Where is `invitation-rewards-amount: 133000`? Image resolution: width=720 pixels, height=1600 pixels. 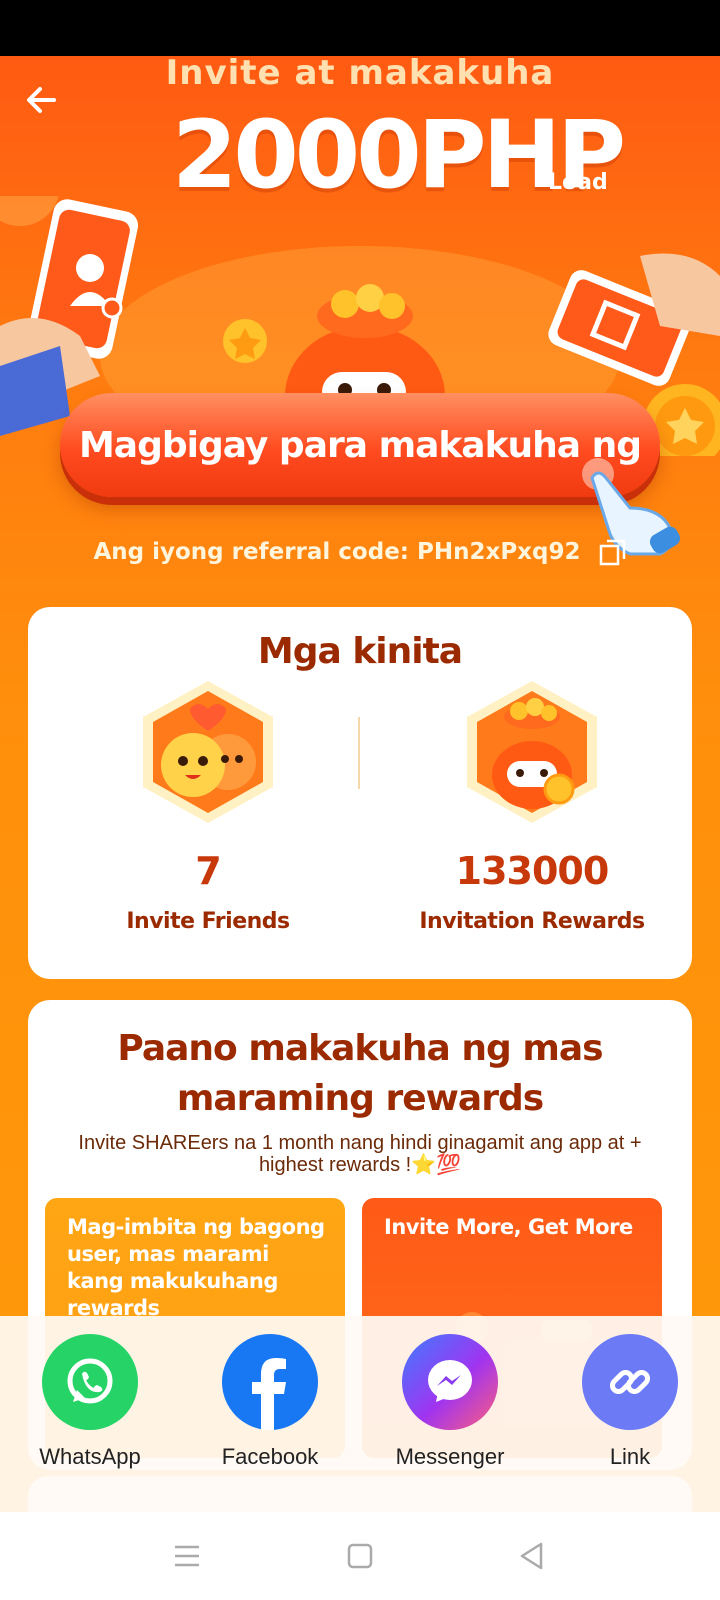 invitation-rewards-amount: 133000 is located at coordinates (532, 871).